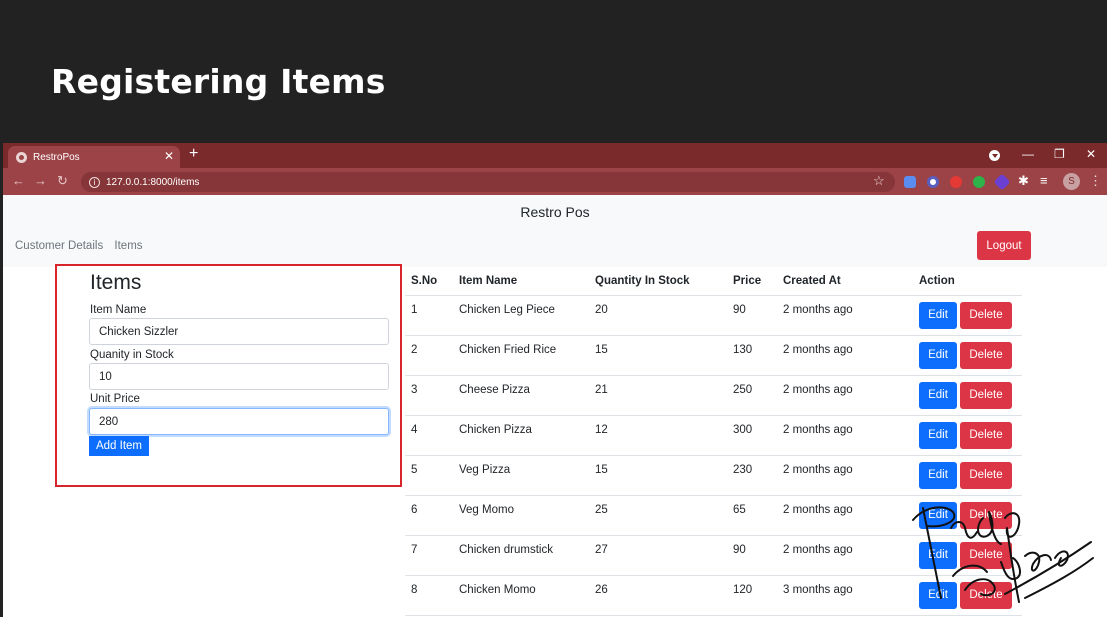  What do you see at coordinates (555, 231) in the screenshot?
I see `app-navbar: Restro Pos Customer Details Items Logout` at bounding box center [555, 231].